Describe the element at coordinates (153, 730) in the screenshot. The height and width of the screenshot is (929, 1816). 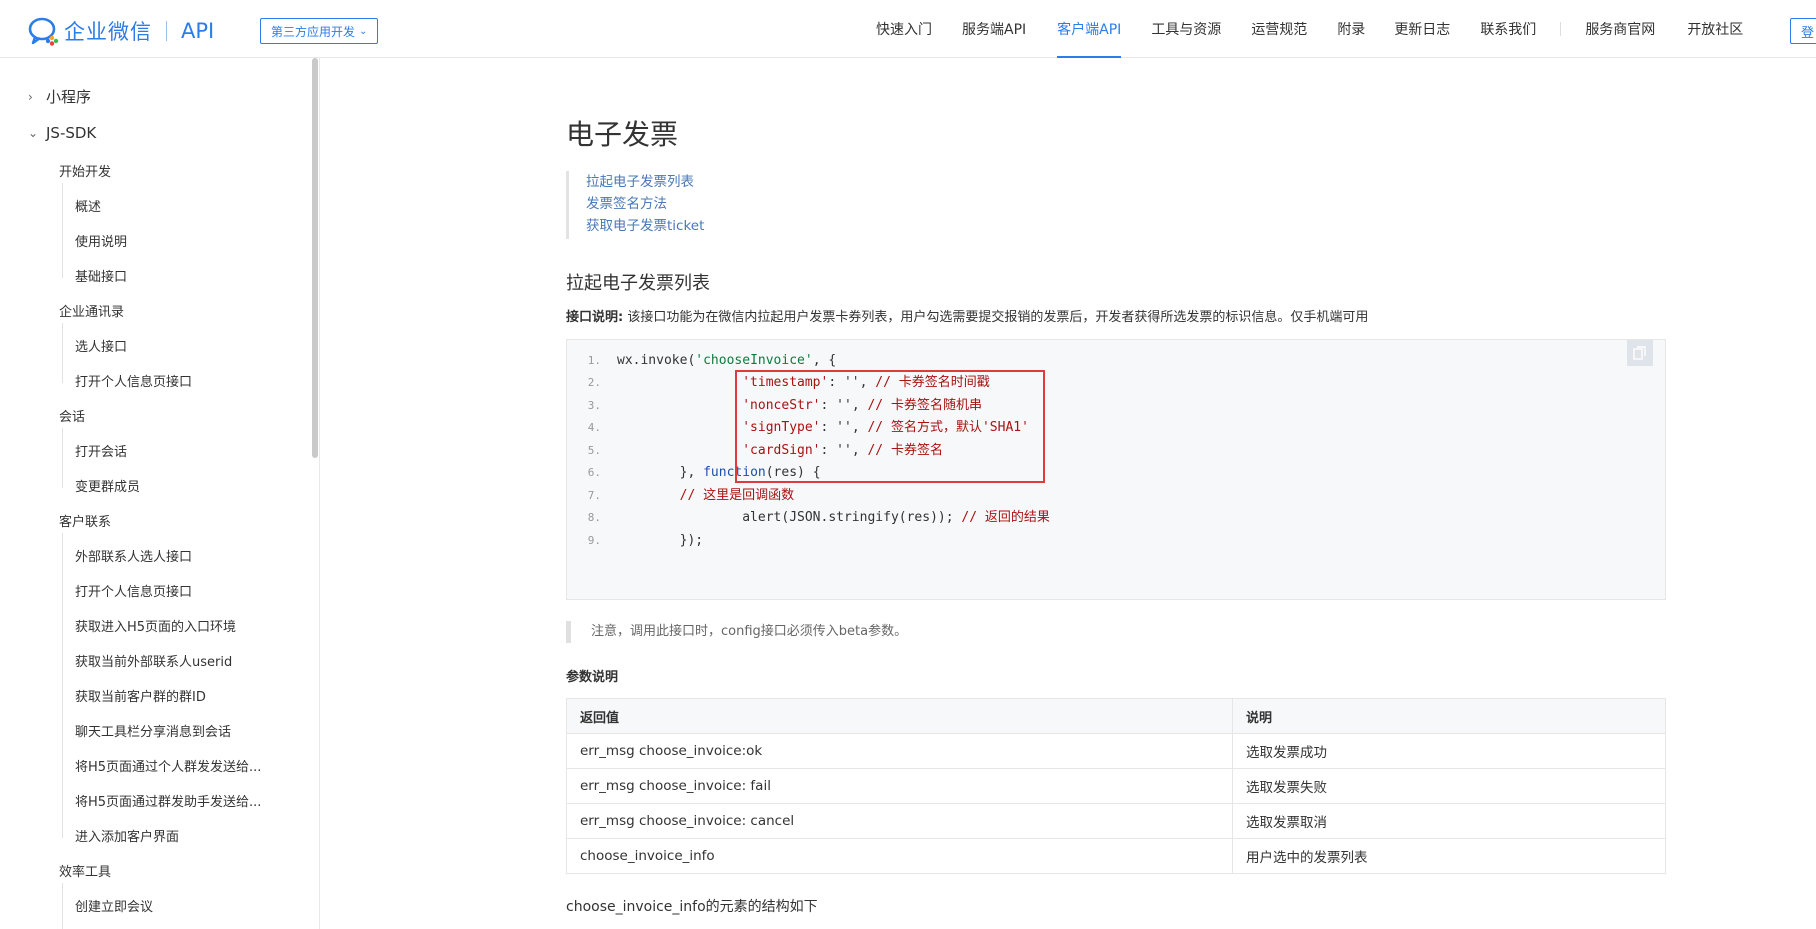
I see `sidebar-item-share-message: 聊天工具栏分享消息到会话` at that location.